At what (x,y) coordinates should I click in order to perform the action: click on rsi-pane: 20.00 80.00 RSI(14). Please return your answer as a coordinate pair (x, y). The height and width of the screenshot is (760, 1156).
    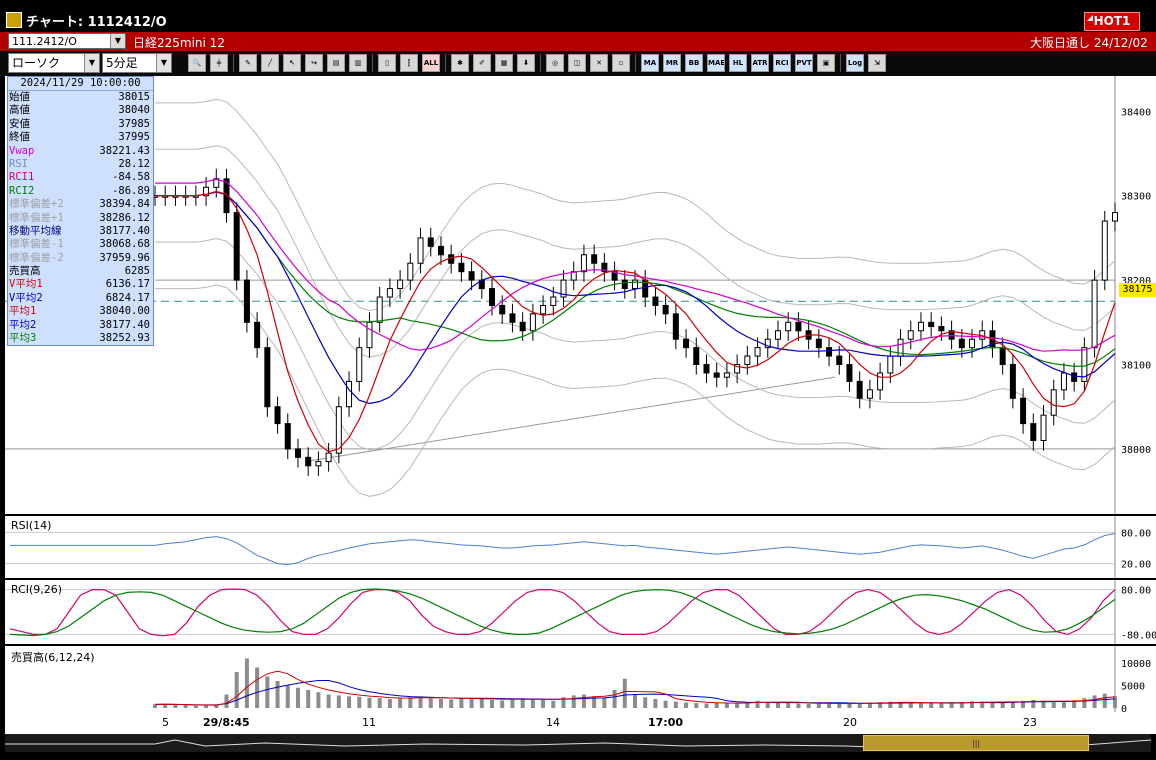
    Looking at the image, I should click on (580, 548).